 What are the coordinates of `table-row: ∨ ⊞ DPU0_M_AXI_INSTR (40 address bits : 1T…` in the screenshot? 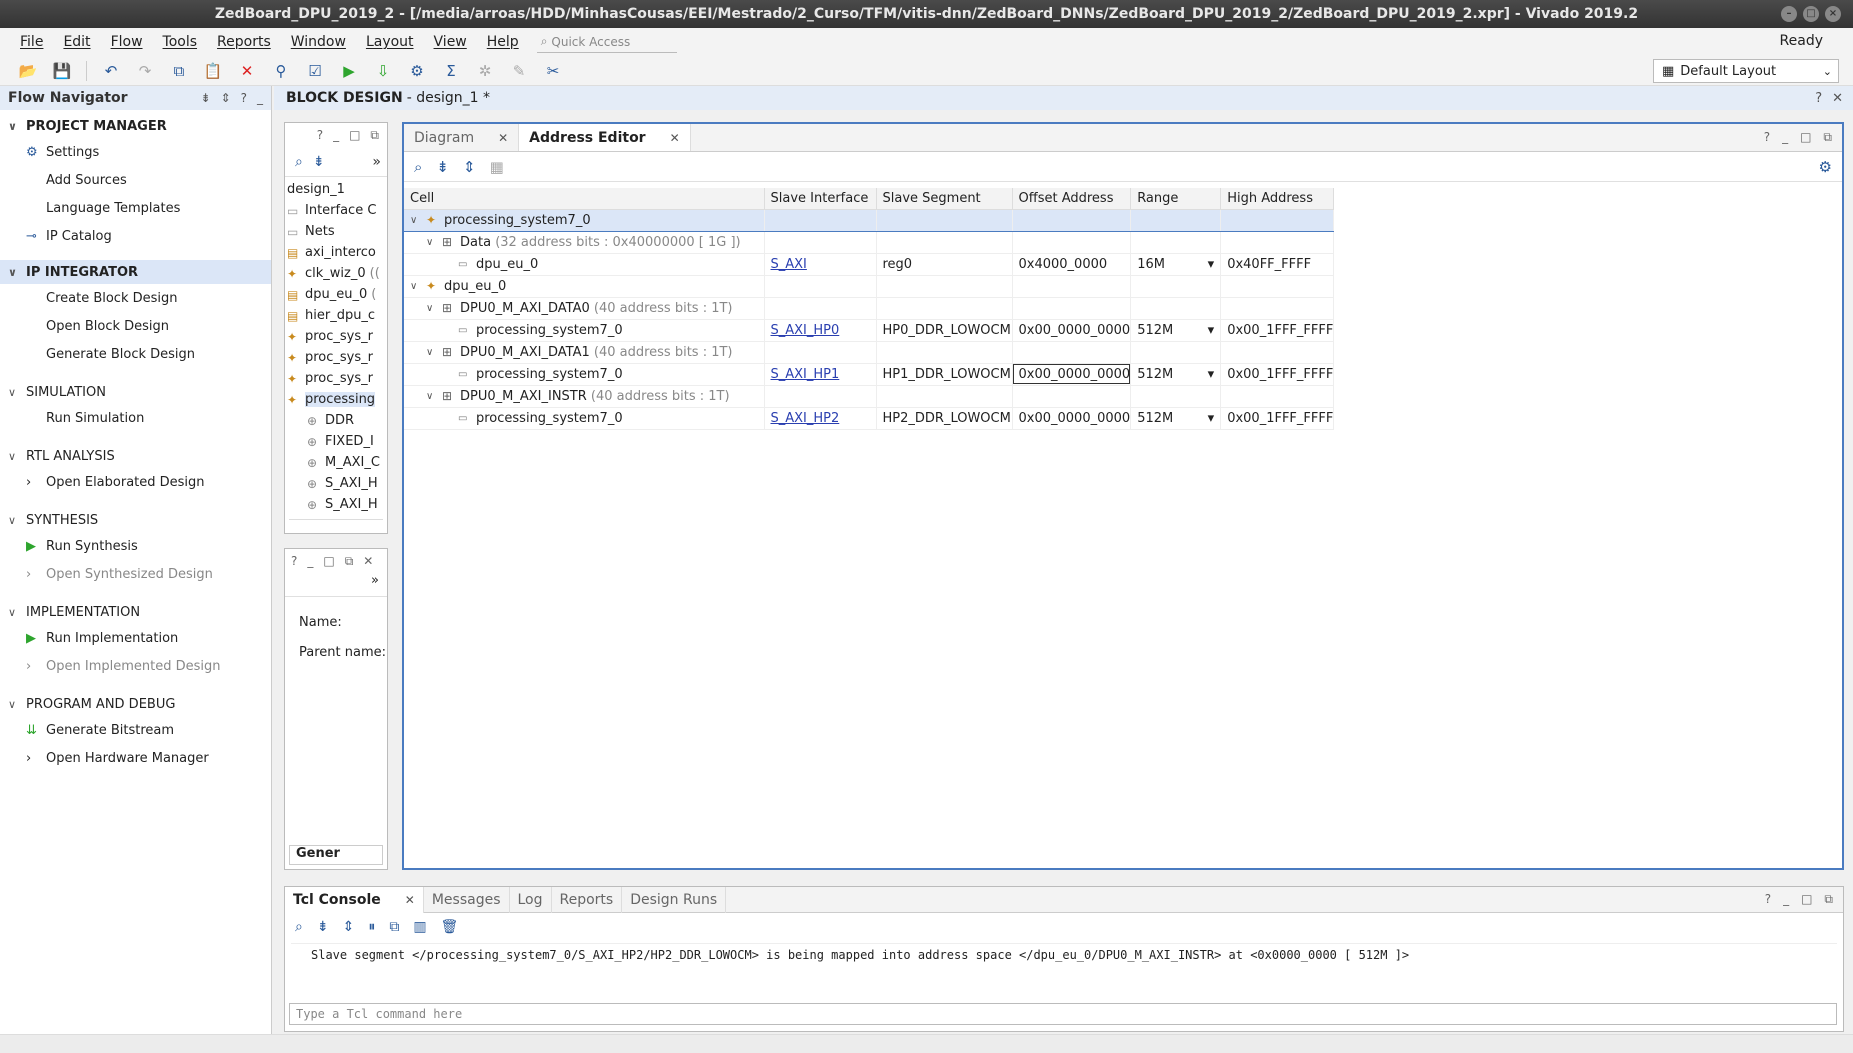 It's located at (869, 396).